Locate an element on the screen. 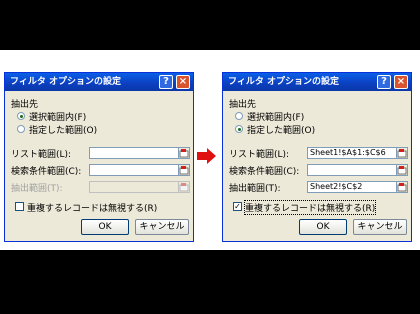 This screenshot has height=314, width=420. extract-range-input is located at coordinates (134, 187).